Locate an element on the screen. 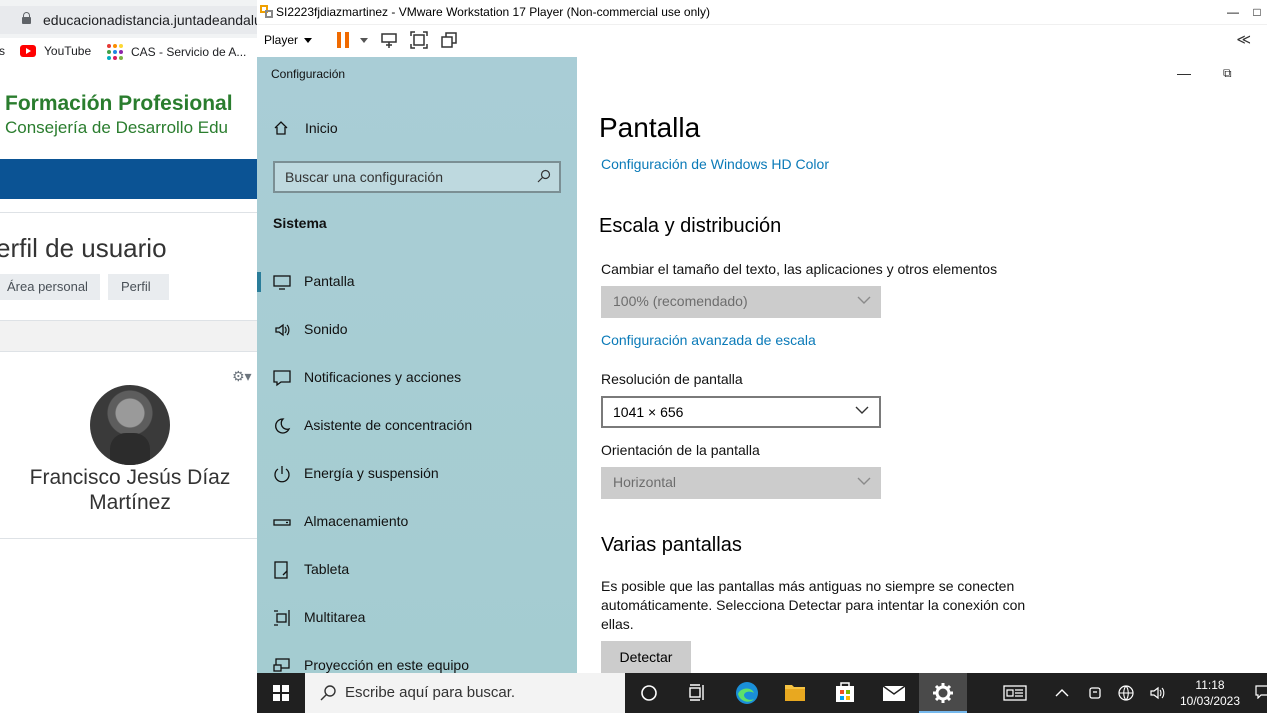 This screenshot has height=714, width=1267. app-title: Configuración is located at coordinates (308, 74).